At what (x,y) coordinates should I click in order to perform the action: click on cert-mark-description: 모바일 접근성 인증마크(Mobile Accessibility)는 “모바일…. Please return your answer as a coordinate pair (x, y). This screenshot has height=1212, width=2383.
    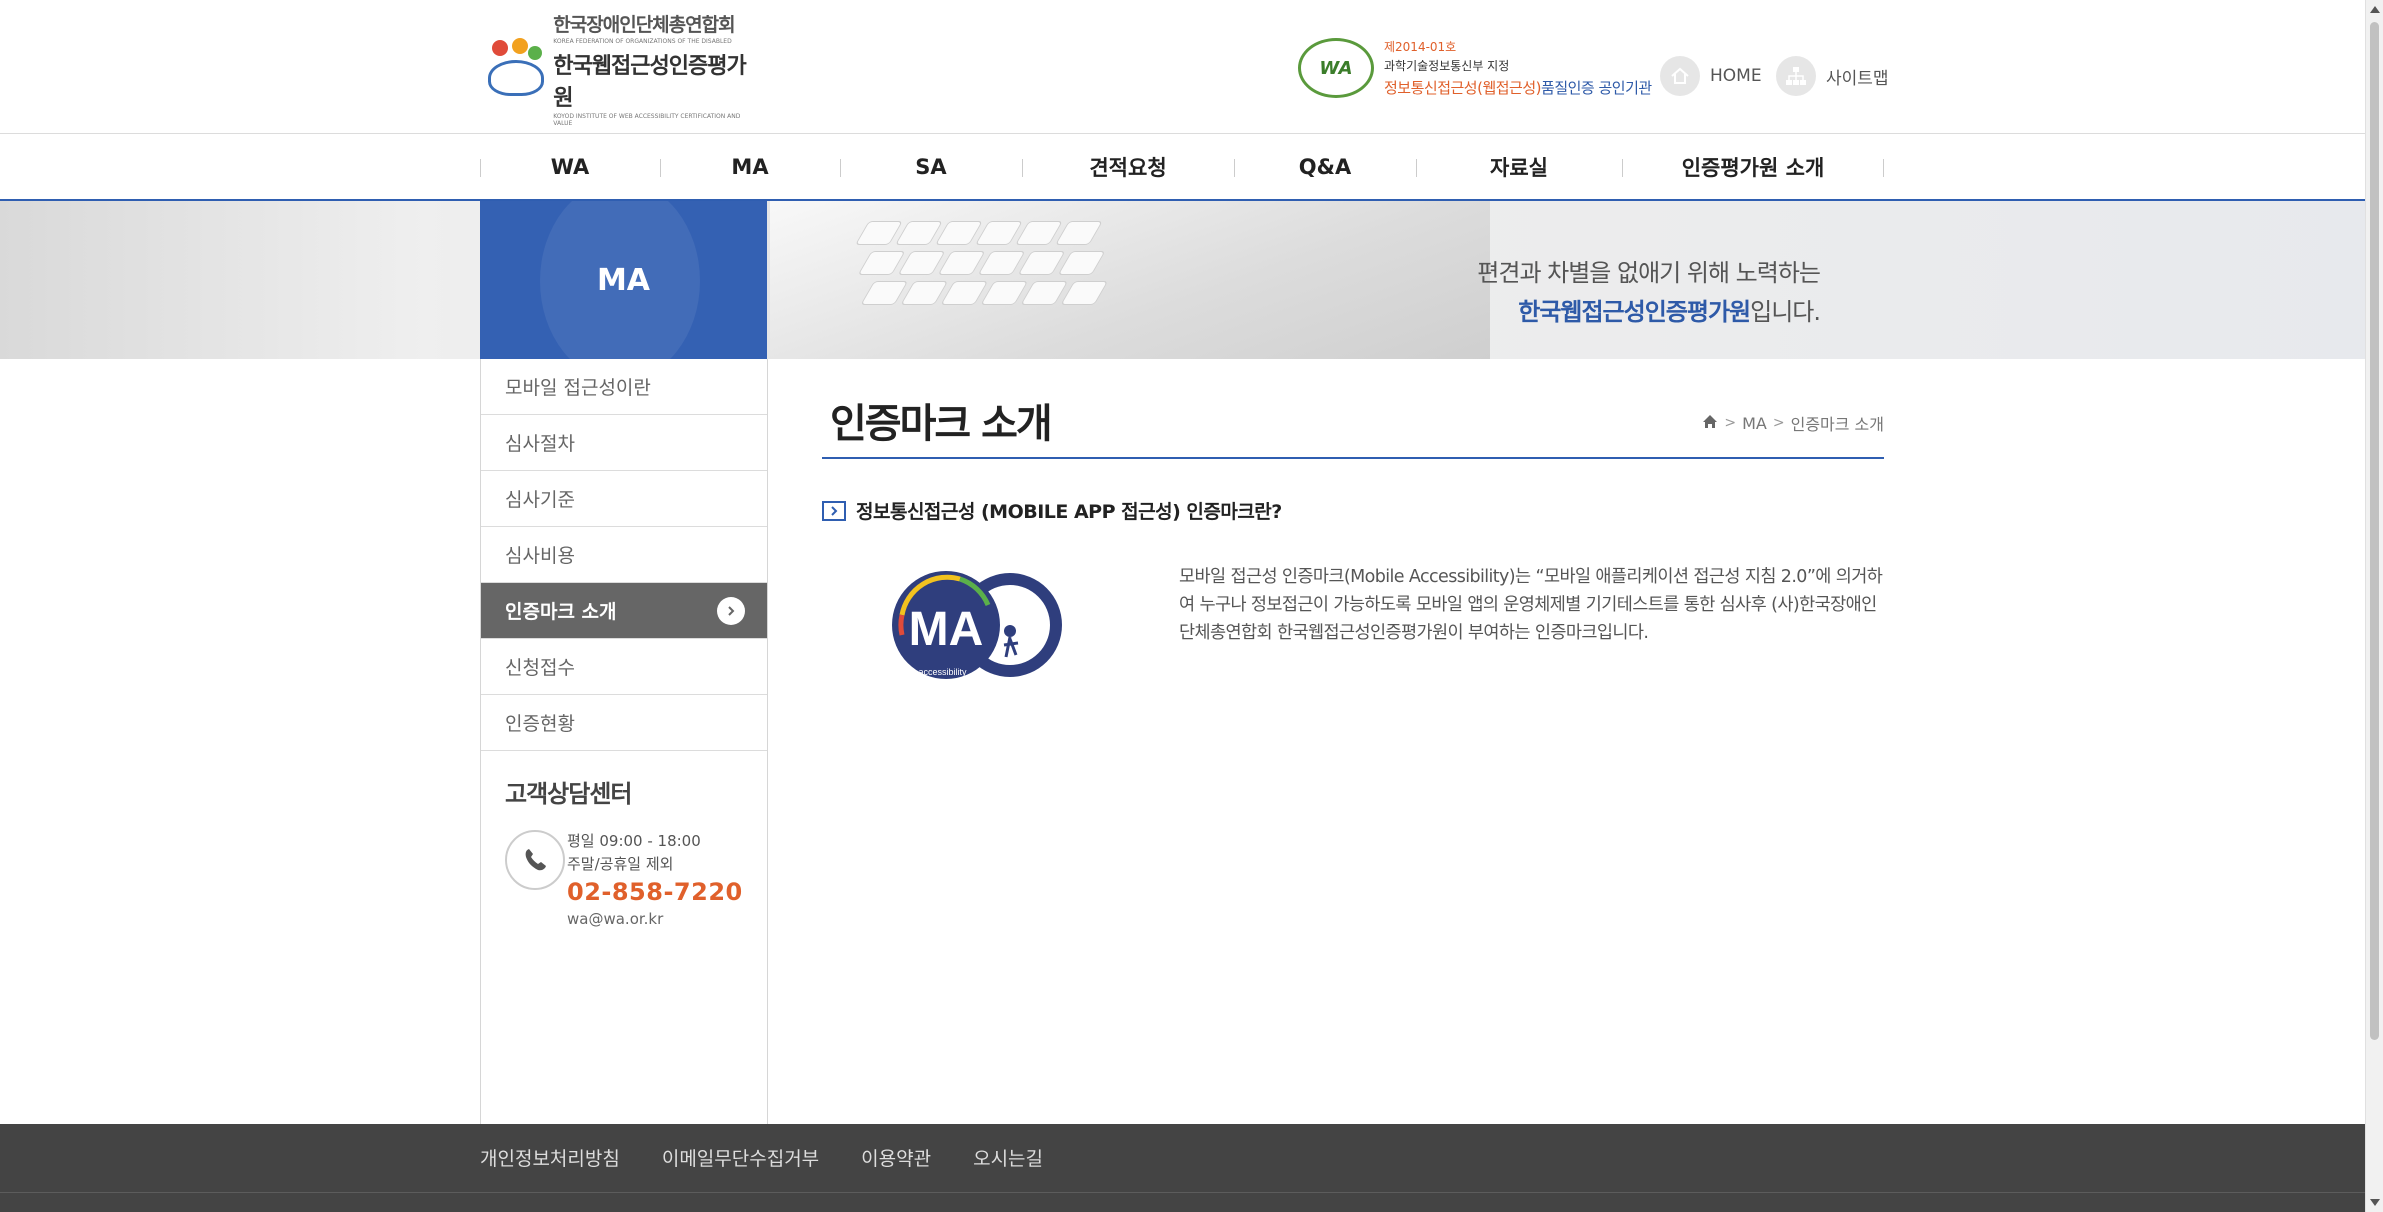
    Looking at the image, I should click on (1531, 605).